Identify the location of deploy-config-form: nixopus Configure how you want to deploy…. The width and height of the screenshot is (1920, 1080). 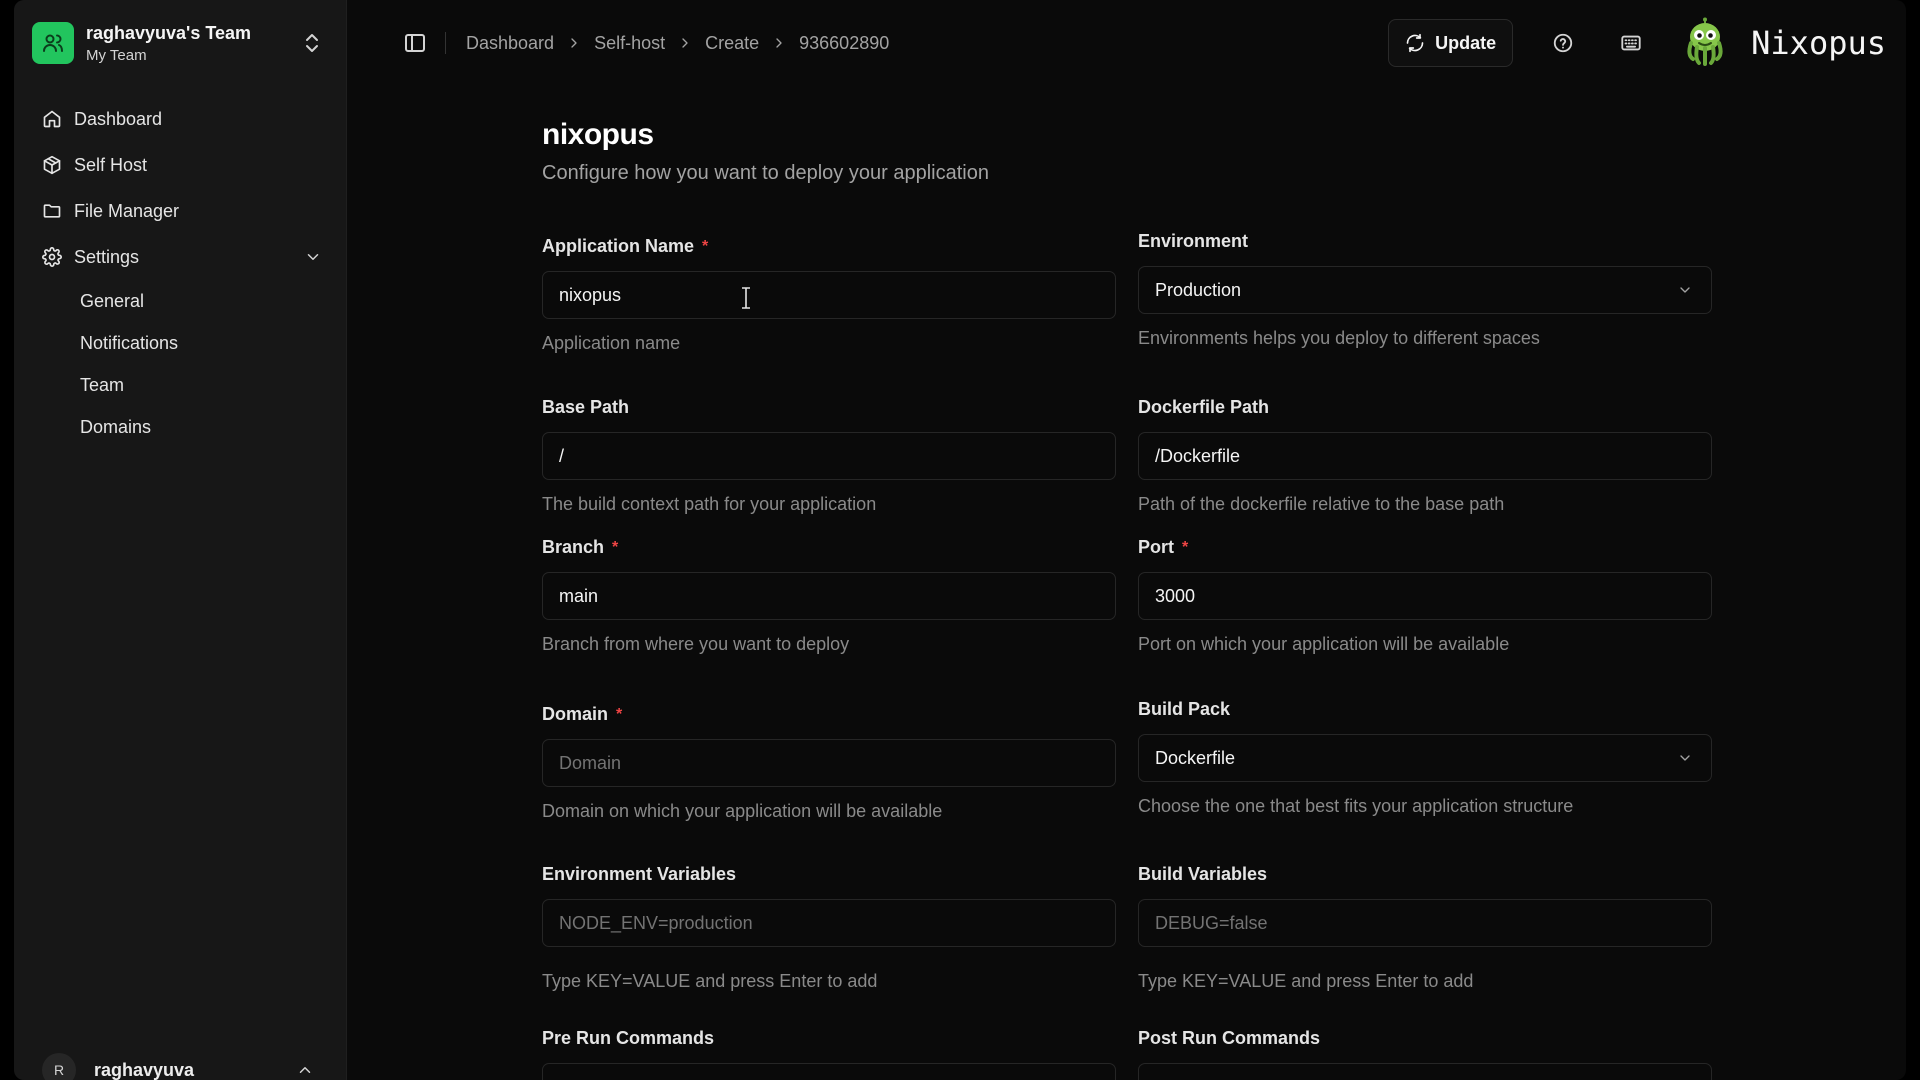
(1132, 151).